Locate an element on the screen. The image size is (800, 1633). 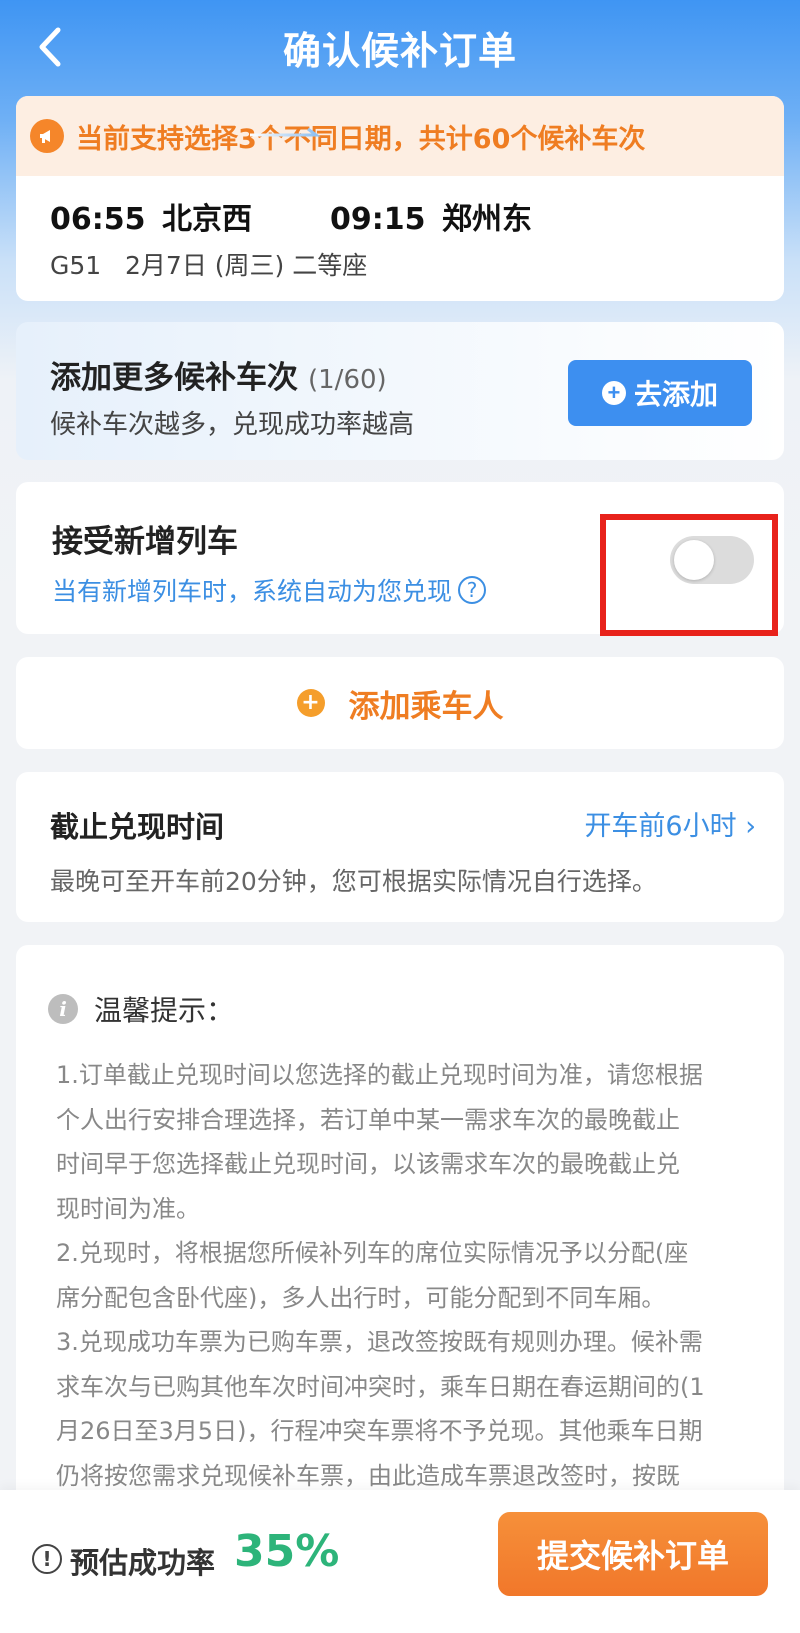
megaphone-icon is located at coordinates (47, 136).